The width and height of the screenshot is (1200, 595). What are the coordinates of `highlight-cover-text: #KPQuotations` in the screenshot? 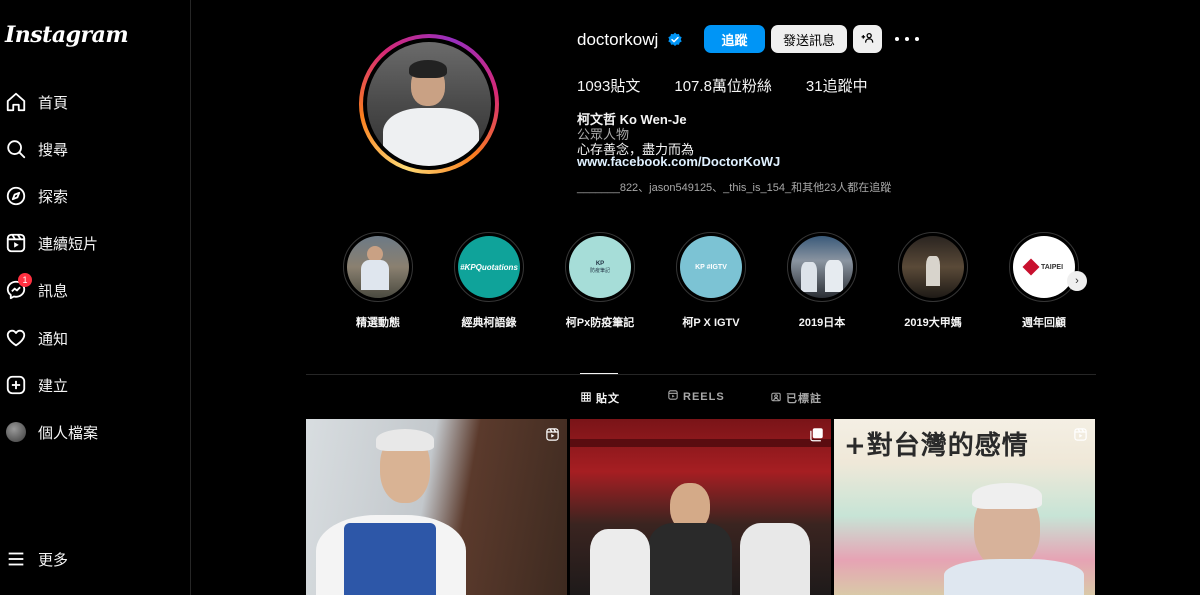 It's located at (489, 267).